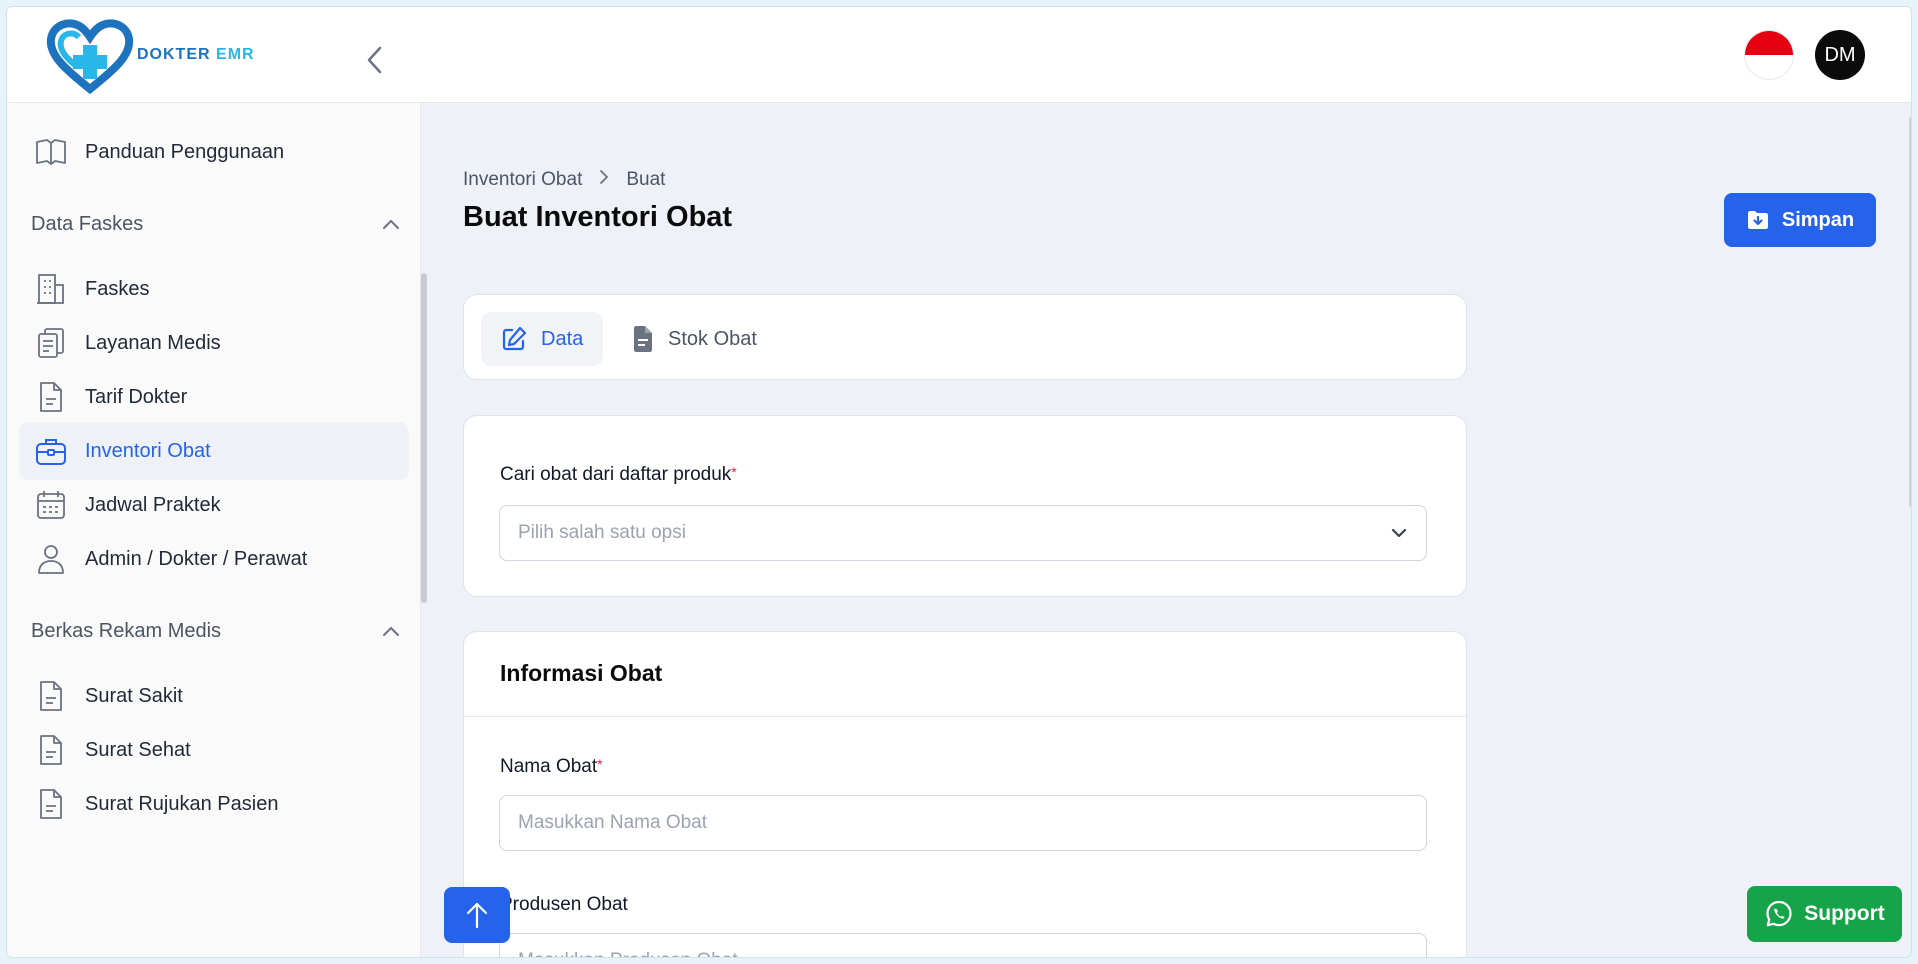  I want to click on brand-name: DOKTER EMR, so click(196, 55).